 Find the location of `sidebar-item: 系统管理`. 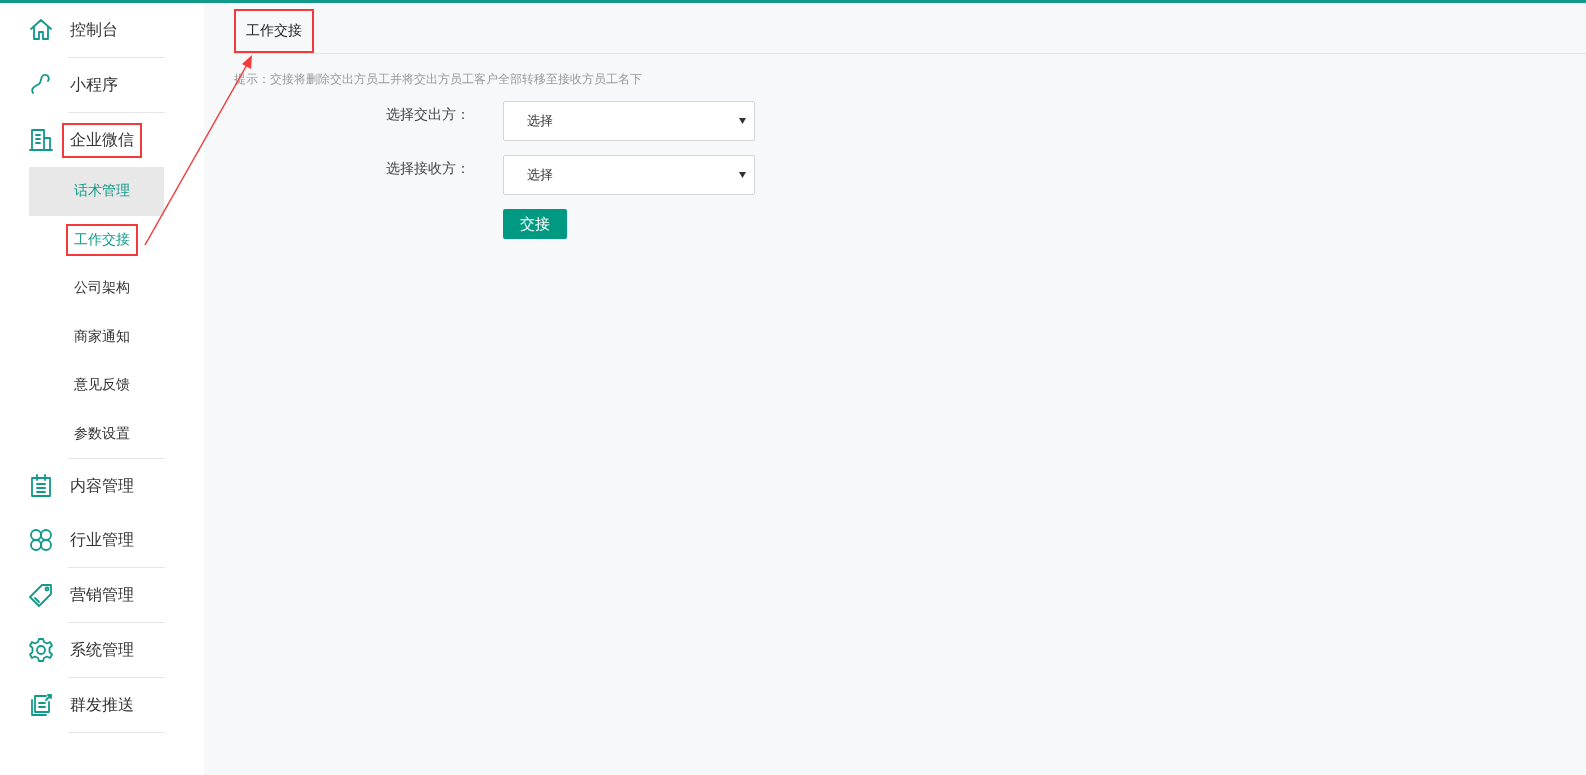

sidebar-item: 系统管理 is located at coordinates (102, 650).